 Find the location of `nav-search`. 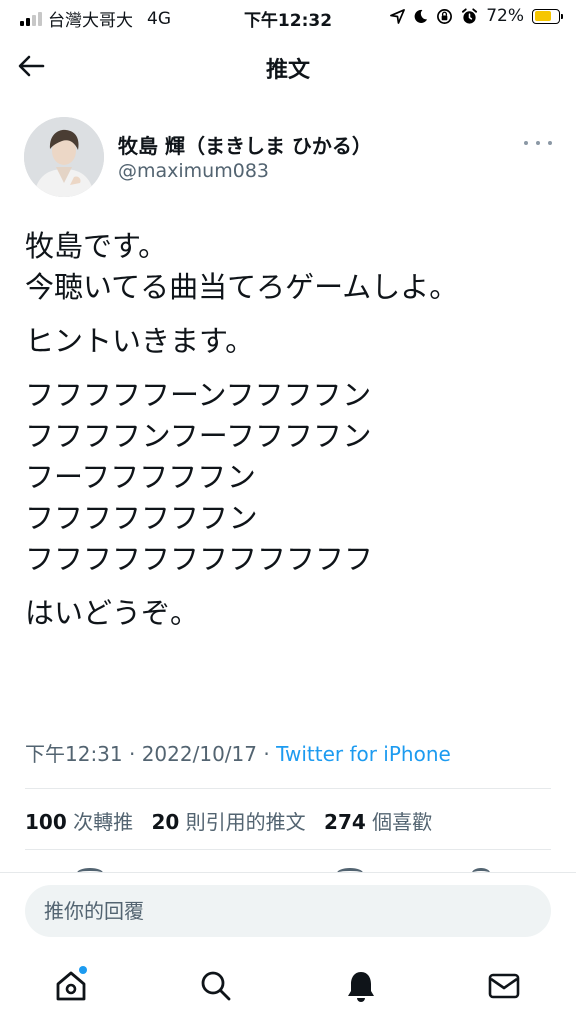

nav-search is located at coordinates (216, 986).